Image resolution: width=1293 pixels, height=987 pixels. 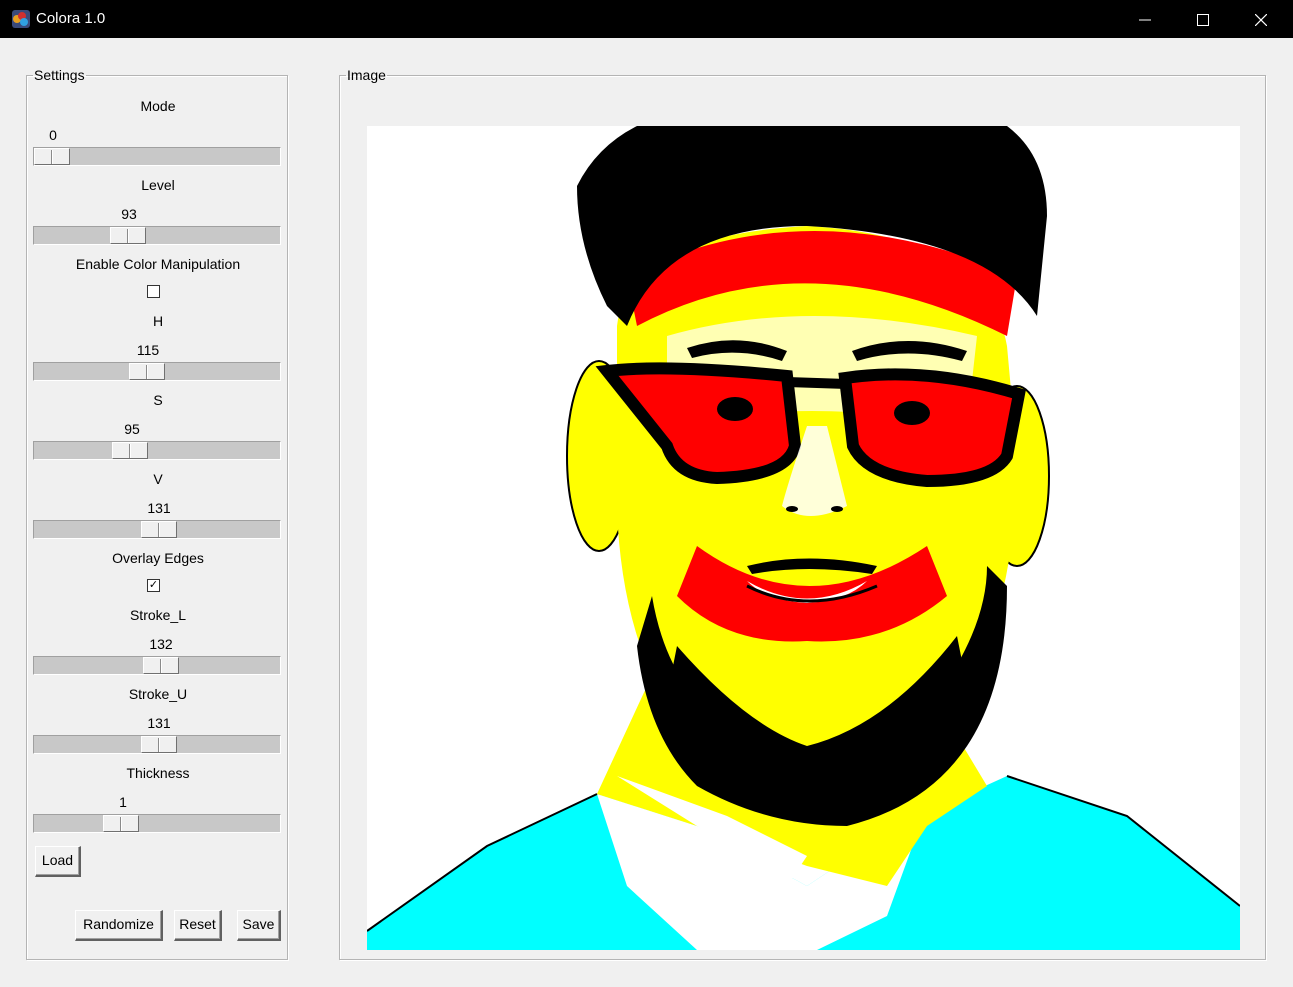 What do you see at coordinates (123, 802) in the screenshot?
I see `thickness-value: 1` at bounding box center [123, 802].